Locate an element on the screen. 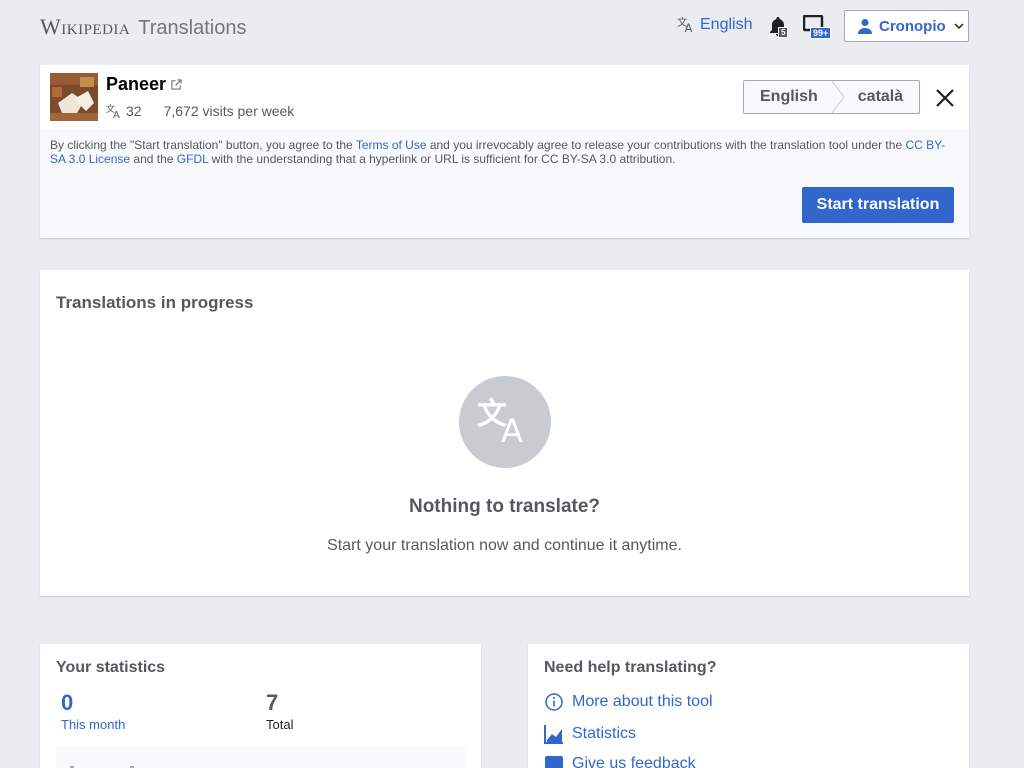 The width and height of the screenshot is (1024, 768). this-month-value: 0 is located at coordinates (67, 703).